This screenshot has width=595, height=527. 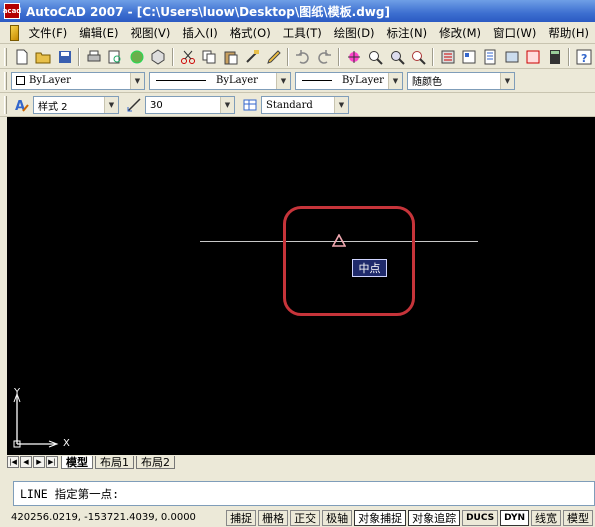 What do you see at coordinates (583, 57) in the screenshot?
I see `help-icon: ?` at bounding box center [583, 57].